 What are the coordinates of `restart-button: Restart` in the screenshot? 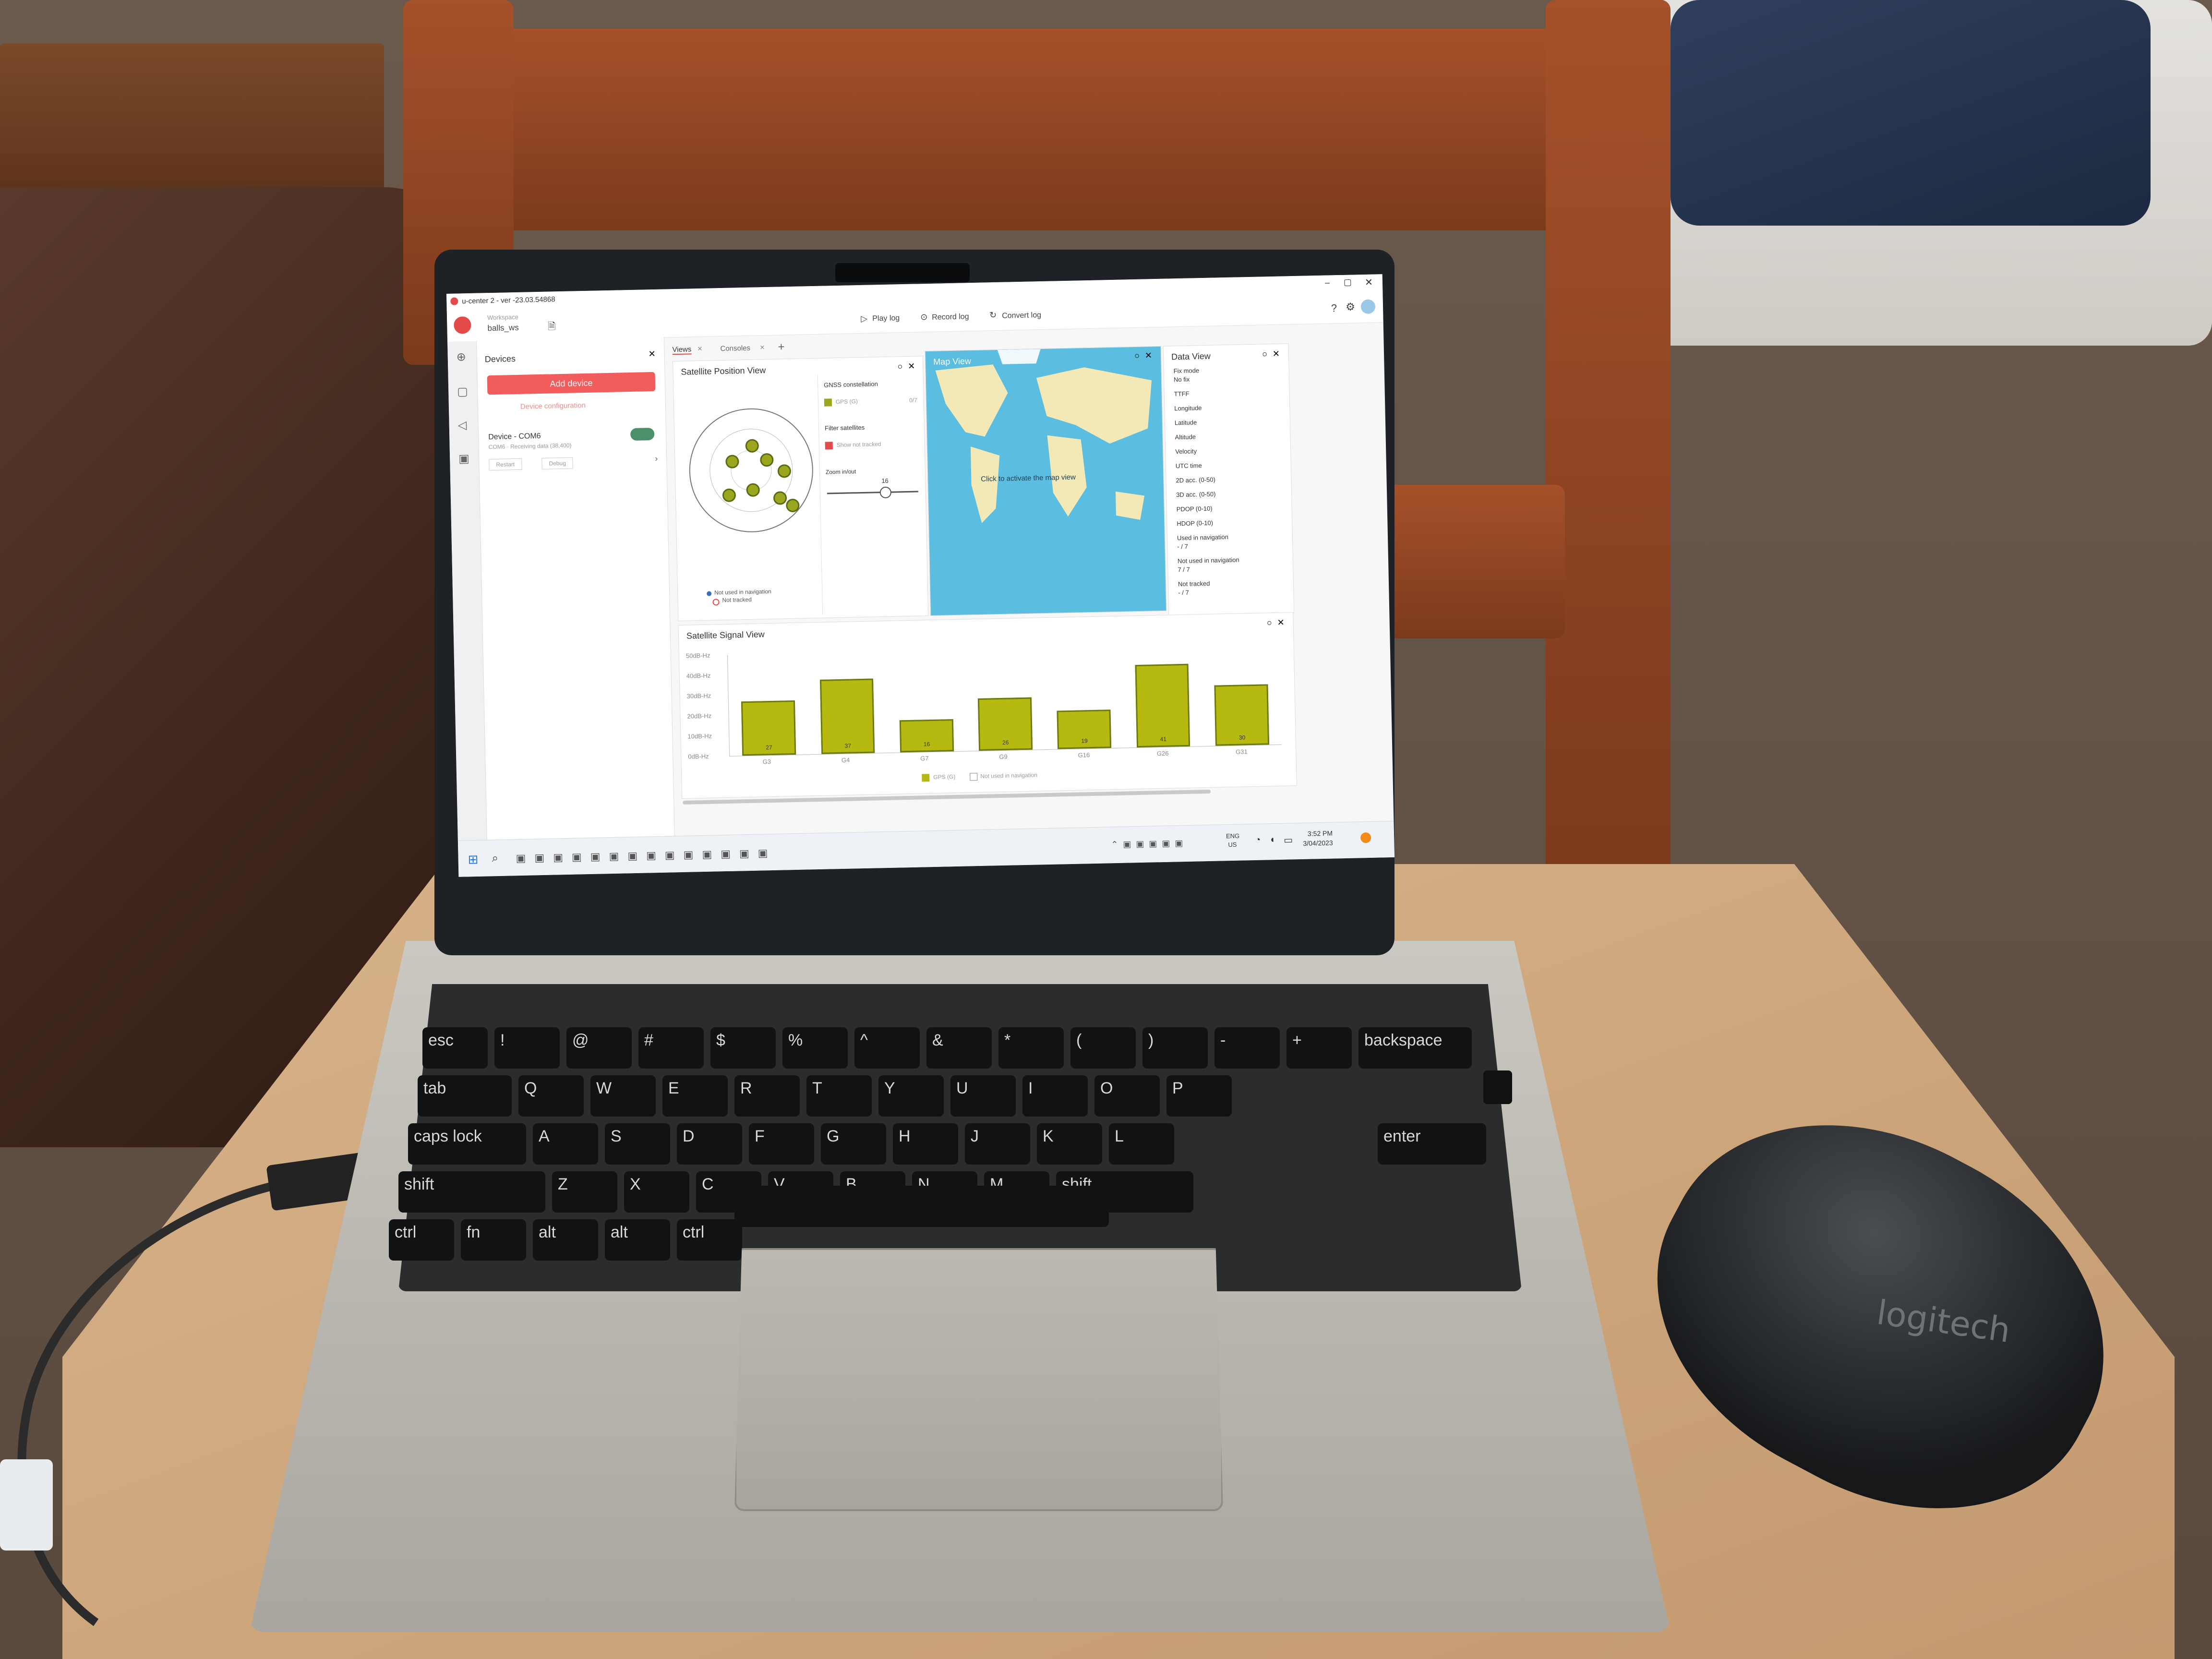 It's located at (506, 465).